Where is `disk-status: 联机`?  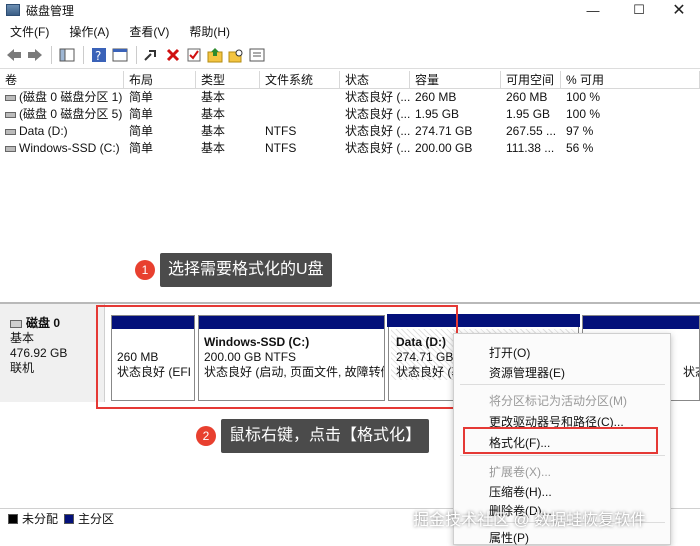 disk-status: 联机 is located at coordinates (22, 368).